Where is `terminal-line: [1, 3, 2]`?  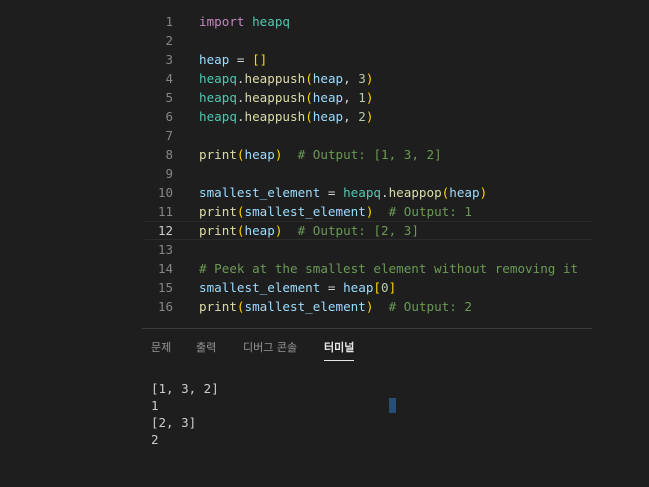 terminal-line: [1, 3, 2] is located at coordinates (185, 388).